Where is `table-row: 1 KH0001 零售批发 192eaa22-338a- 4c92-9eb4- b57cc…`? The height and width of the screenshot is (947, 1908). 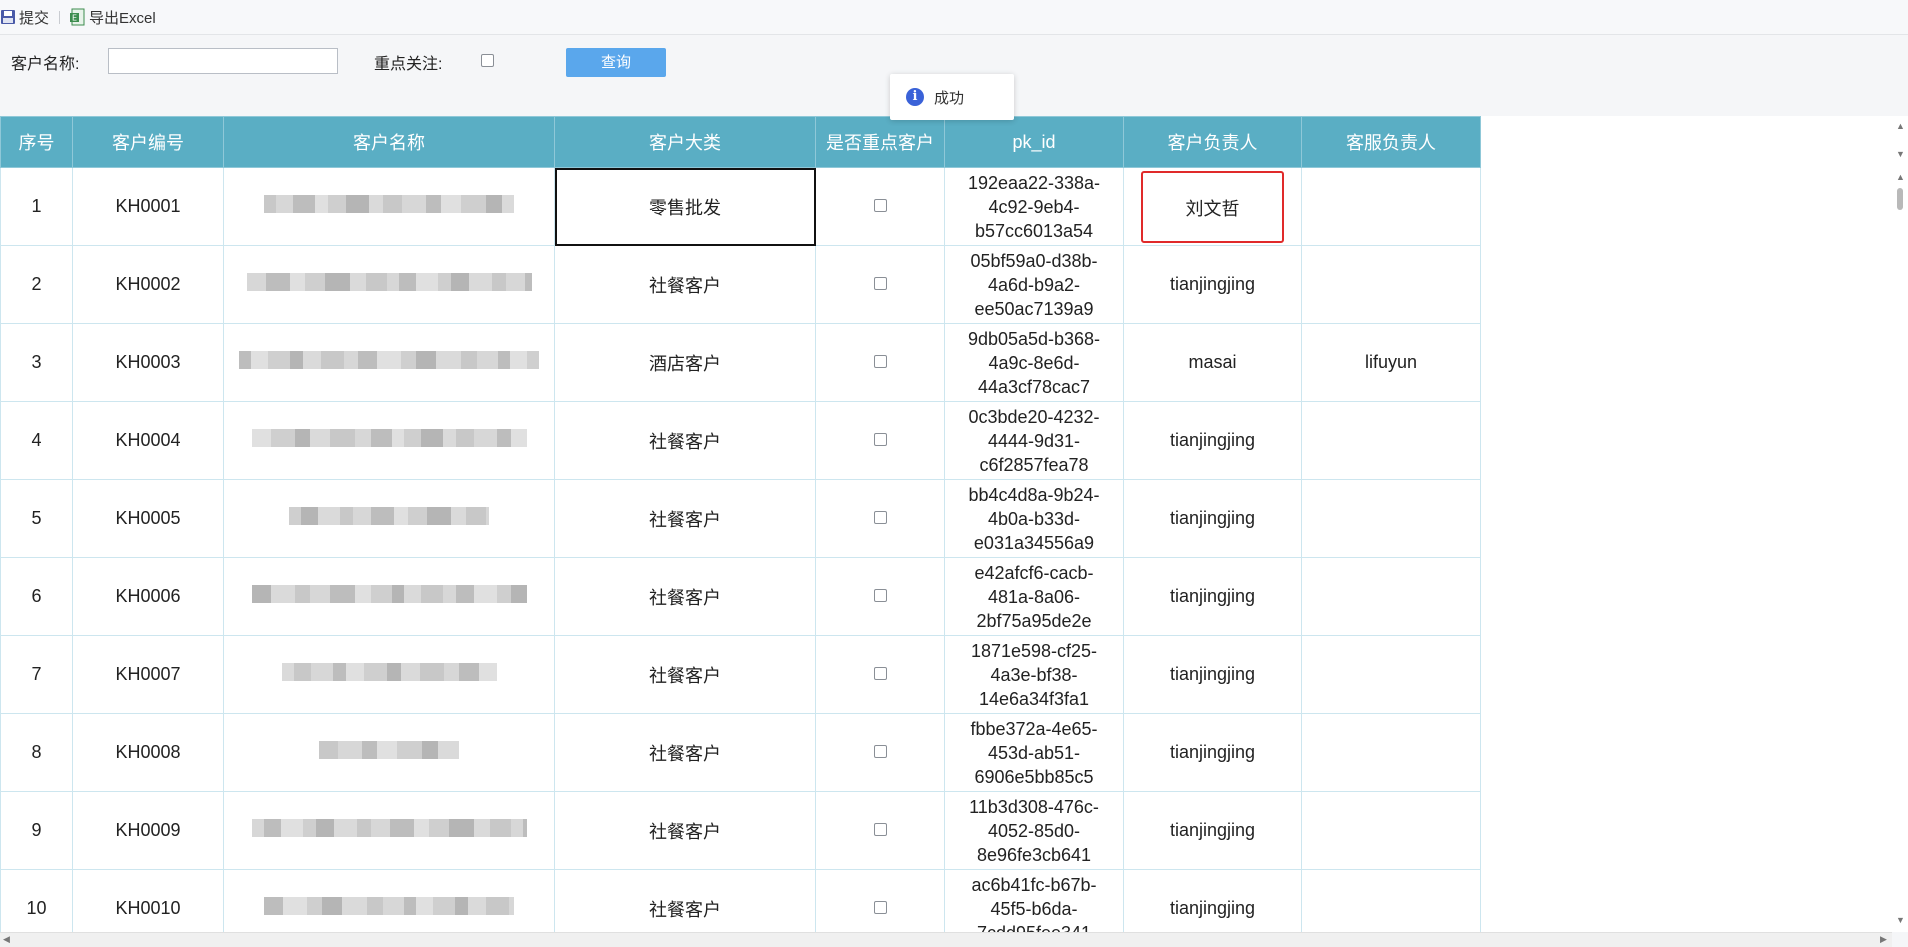
table-row: 1 KH0001 零售批发 192eaa22-338a- 4c92-9eb4- b57cc… is located at coordinates (740, 206).